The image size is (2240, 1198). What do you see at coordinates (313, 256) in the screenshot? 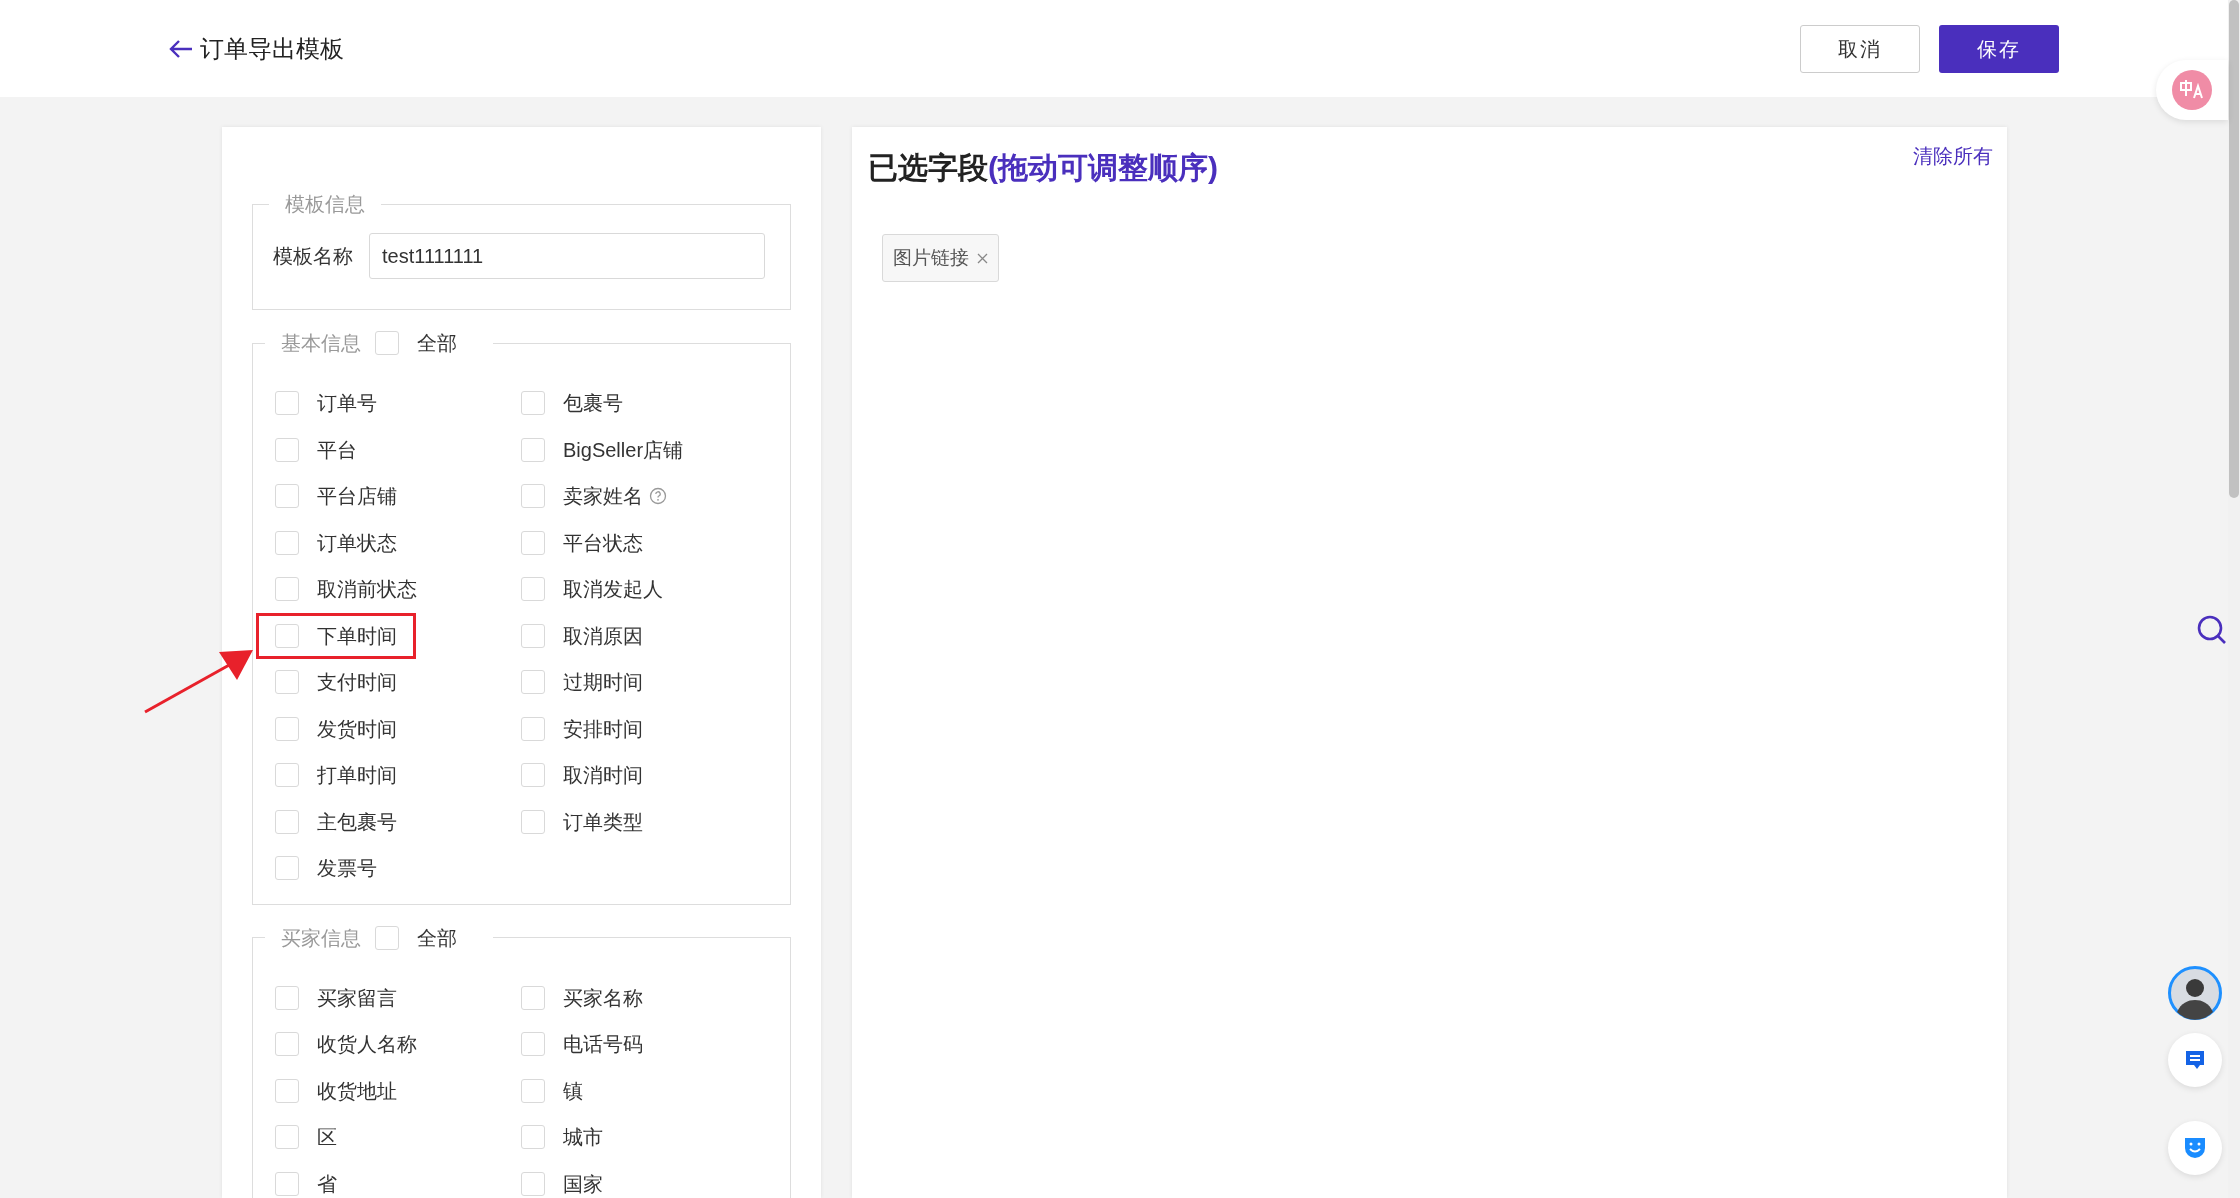
I see `field-label: 模板名称` at bounding box center [313, 256].